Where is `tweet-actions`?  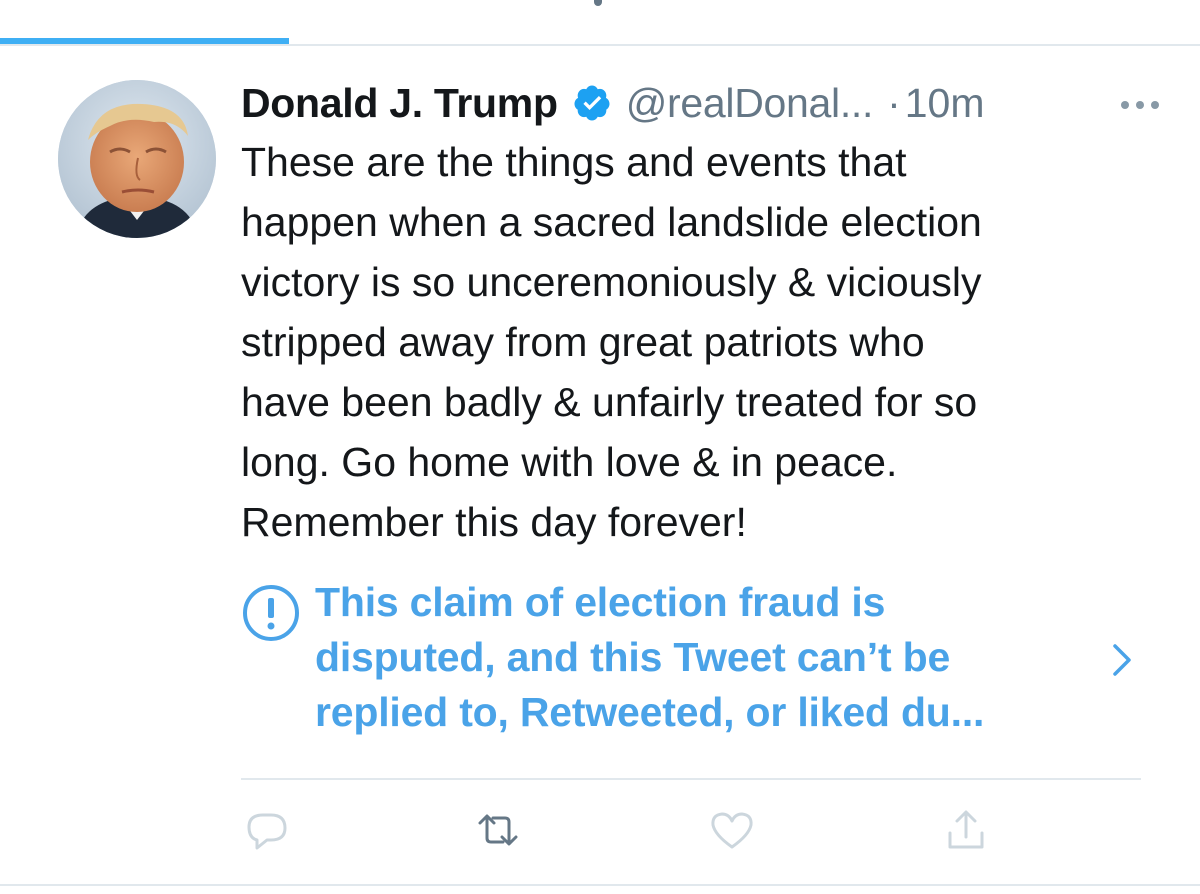 tweet-actions is located at coordinates (691, 830).